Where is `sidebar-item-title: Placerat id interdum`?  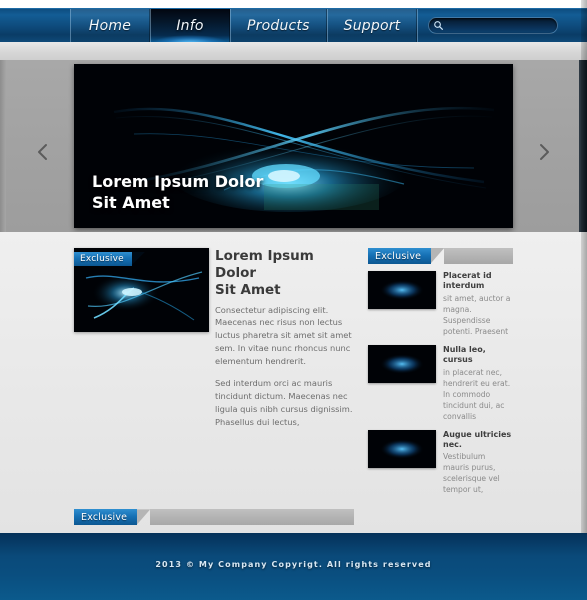
sidebar-item-title: Placerat id interdum is located at coordinates (467, 281).